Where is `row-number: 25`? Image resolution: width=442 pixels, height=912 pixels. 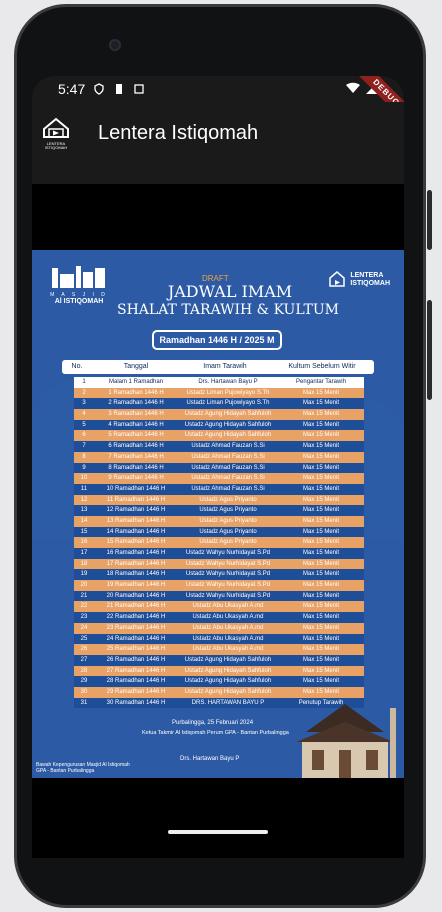 row-number: 25 is located at coordinates (84, 638).